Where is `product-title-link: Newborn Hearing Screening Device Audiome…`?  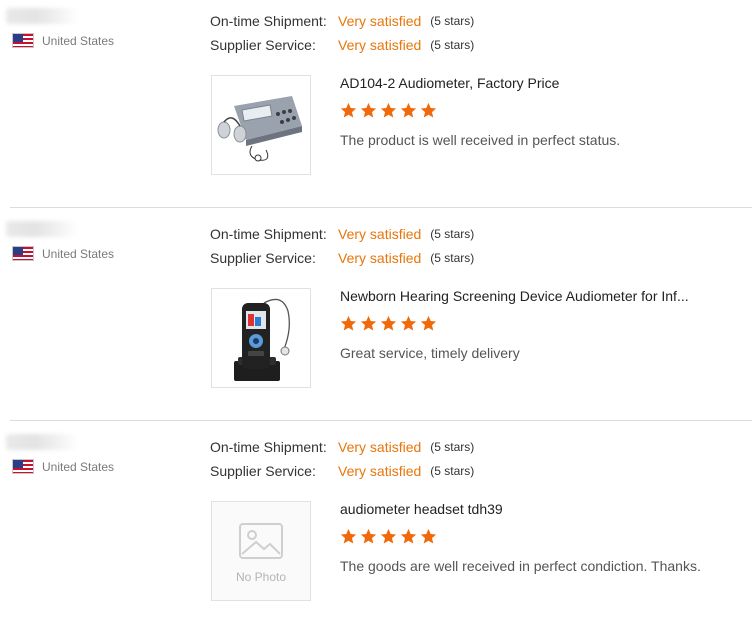 product-title-link: Newborn Hearing Screening Device Audiome… is located at coordinates (540, 297).